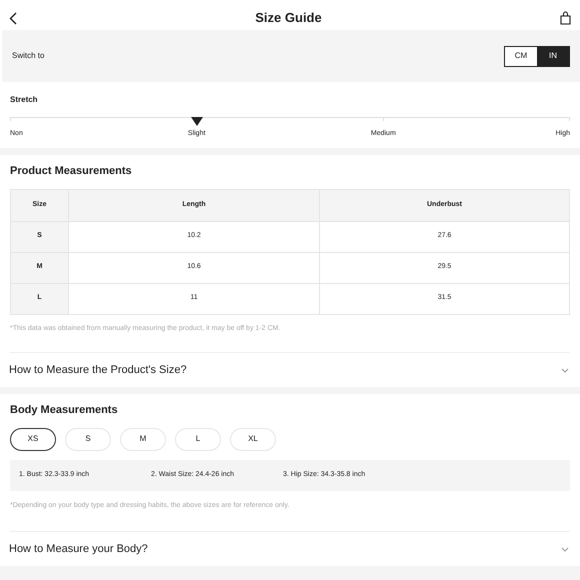 The height and width of the screenshot is (580, 580). Describe the element at coordinates (290, 370) in the screenshot. I see `accordion-header: How to Measure the Product's Size?` at that location.